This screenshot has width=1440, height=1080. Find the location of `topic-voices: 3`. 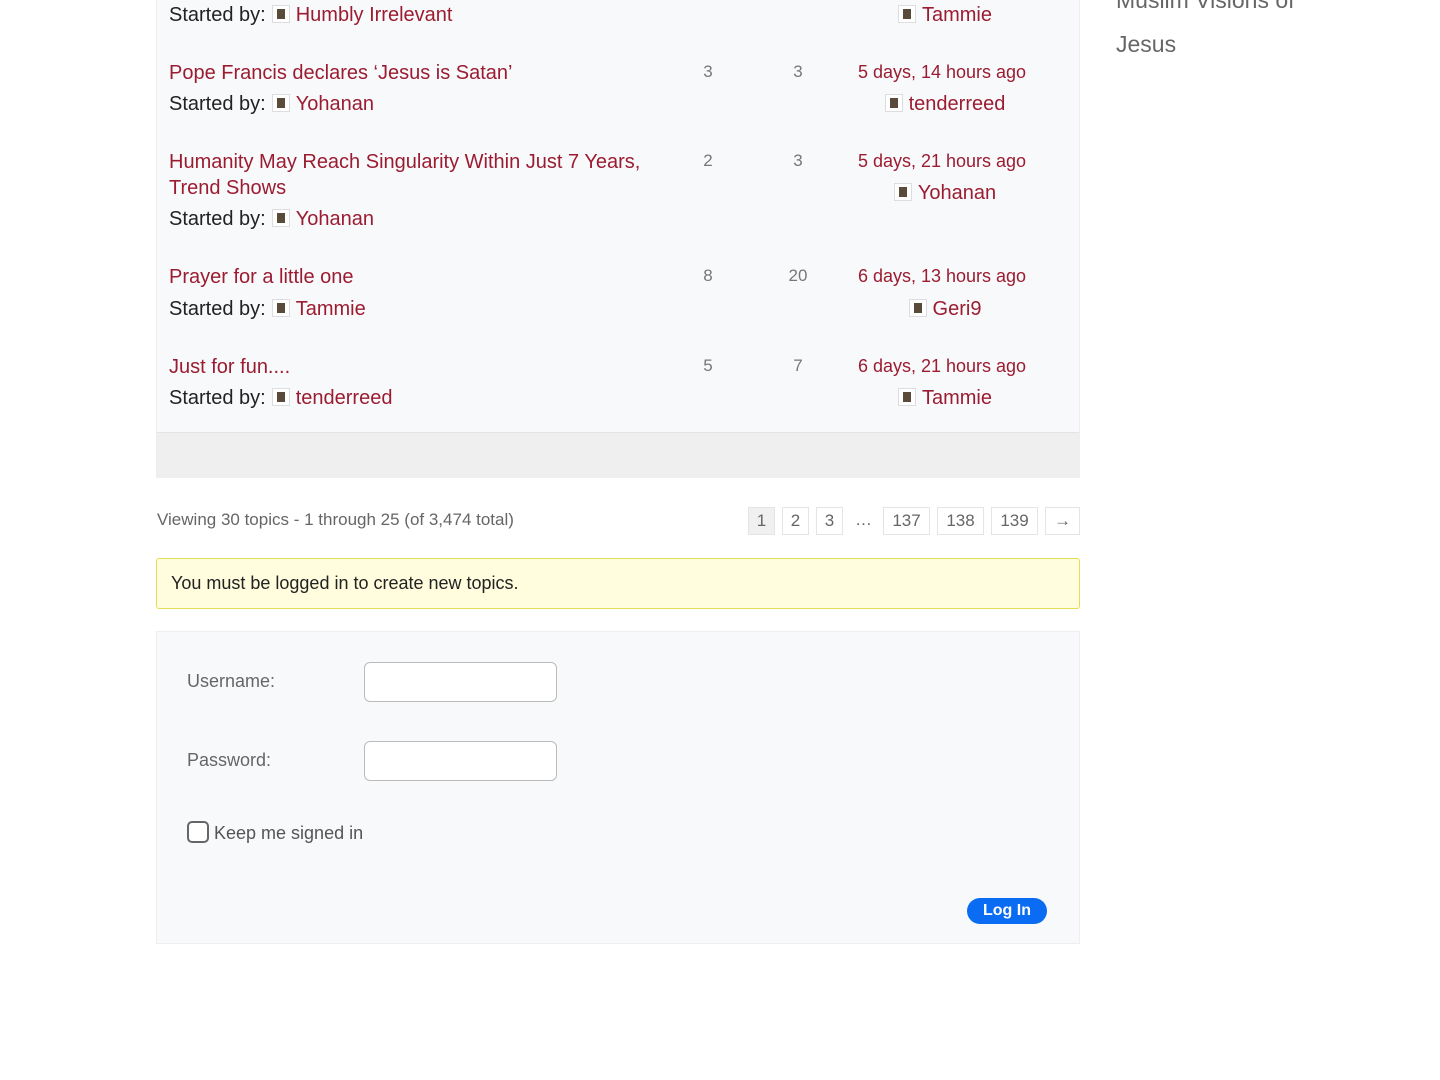

topic-voices: 3 is located at coordinates (708, 71).